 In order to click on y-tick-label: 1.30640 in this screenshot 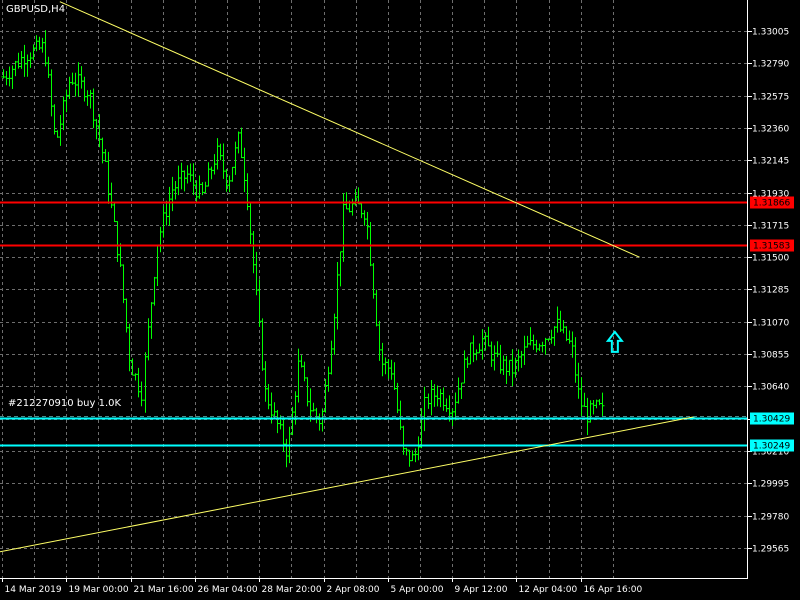, I will do `click(770, 388)`.